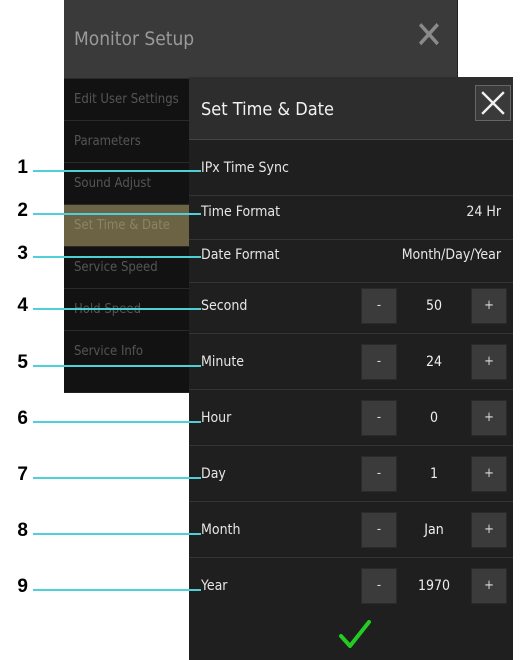 The height and width of the screenshot is (660, 526). What do you see at coordinates (351, 474) in the screenshot?
I see `day-row: Day - 1 +` at bounding box center [351, 474].